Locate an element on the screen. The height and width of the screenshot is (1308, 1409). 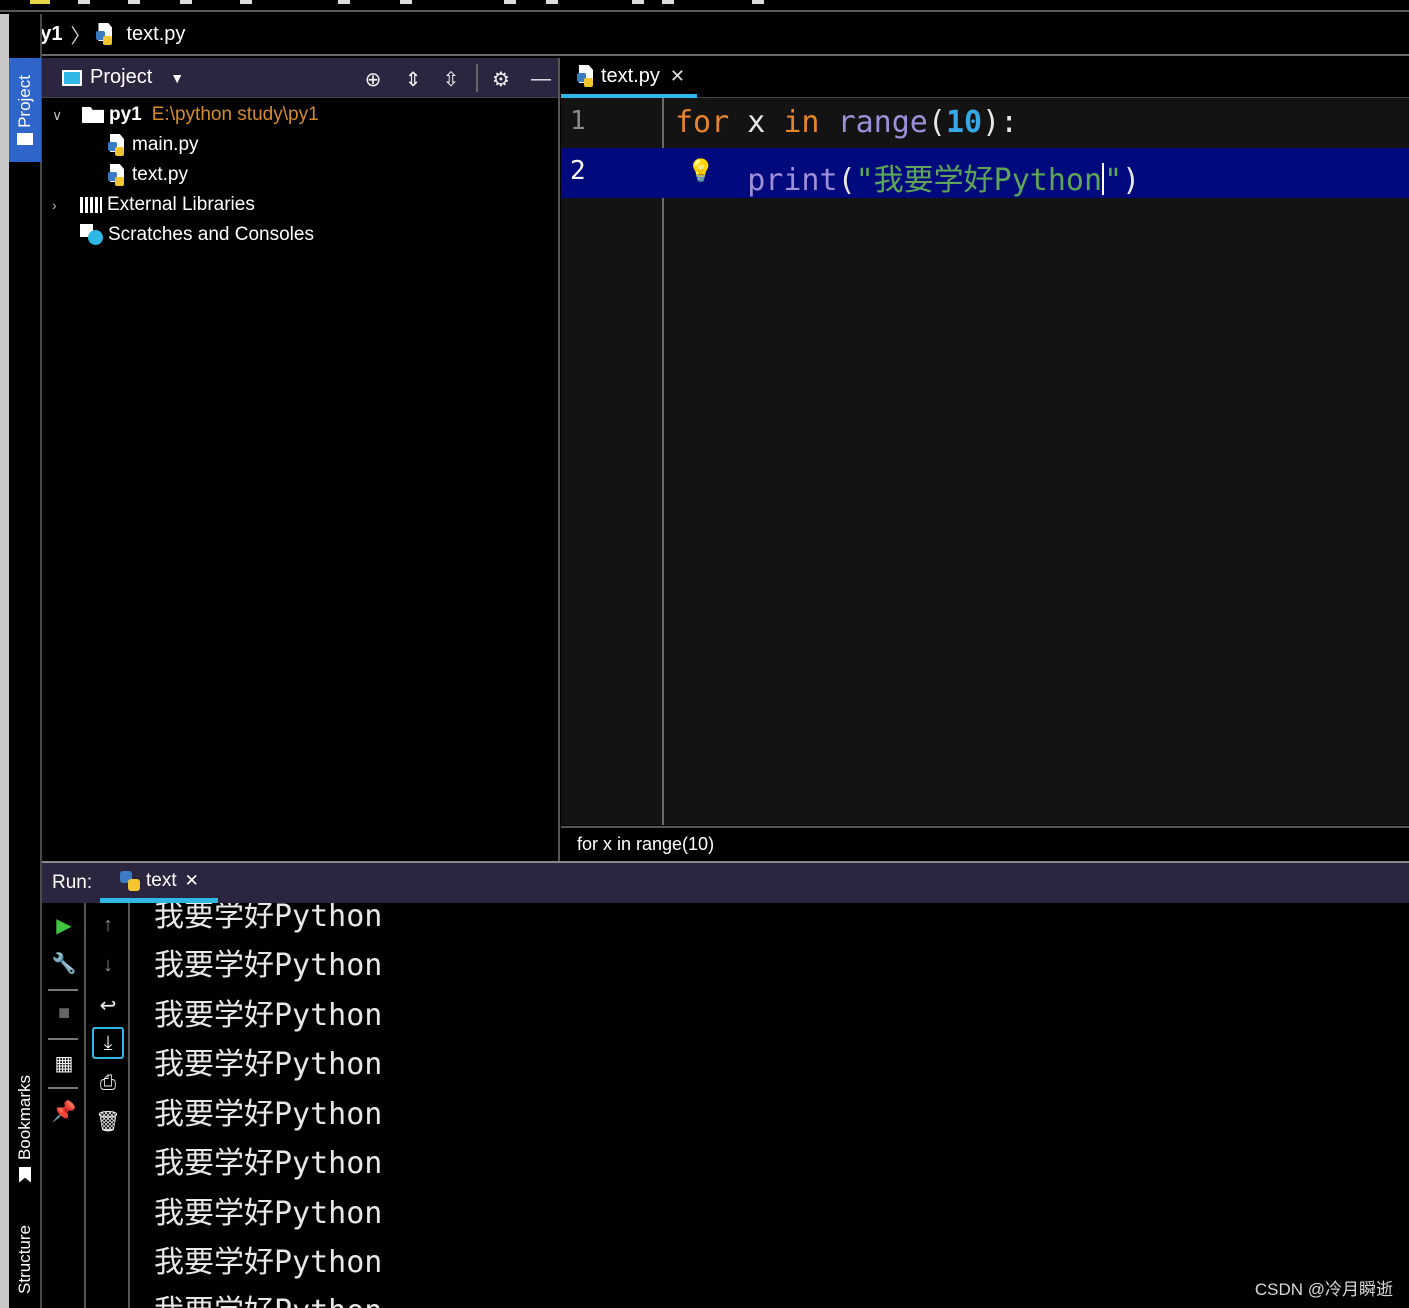
chevron-down-icon: ▼ is located at coordinates (177, 78).